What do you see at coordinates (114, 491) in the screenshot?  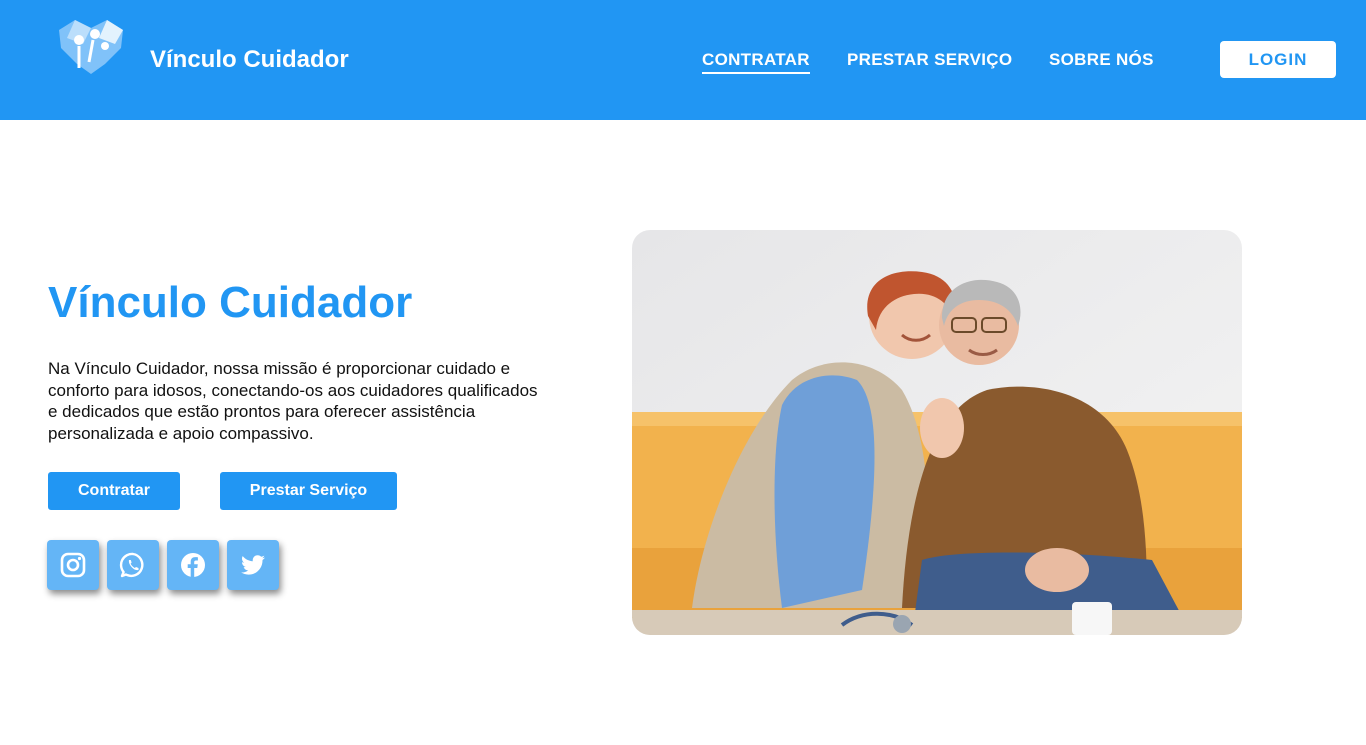 I see `hire-button: Contratar` at bounding box center [114, 491].